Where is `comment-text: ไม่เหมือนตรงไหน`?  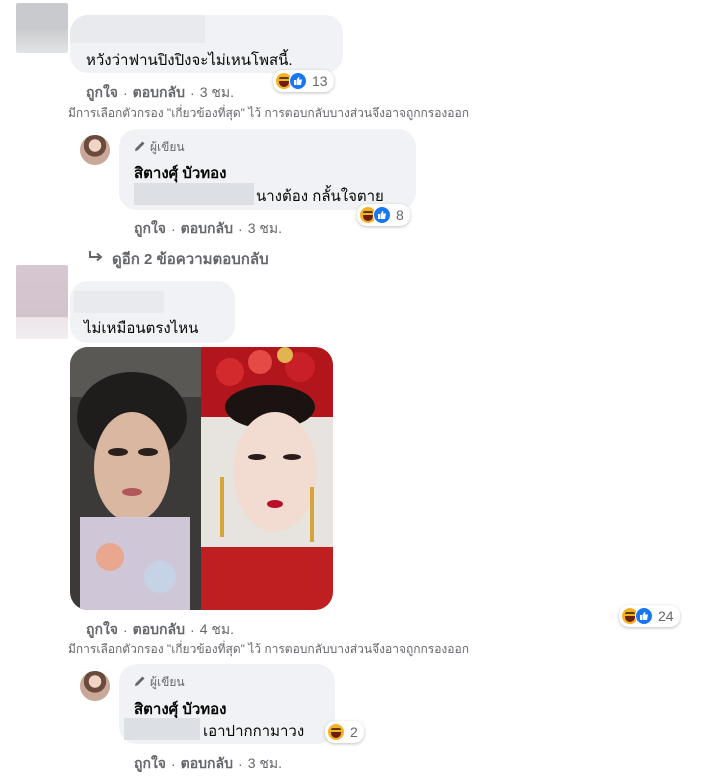
comment-text: ไม่เหมือนตรงไหน is located at coordinates (141, 328).